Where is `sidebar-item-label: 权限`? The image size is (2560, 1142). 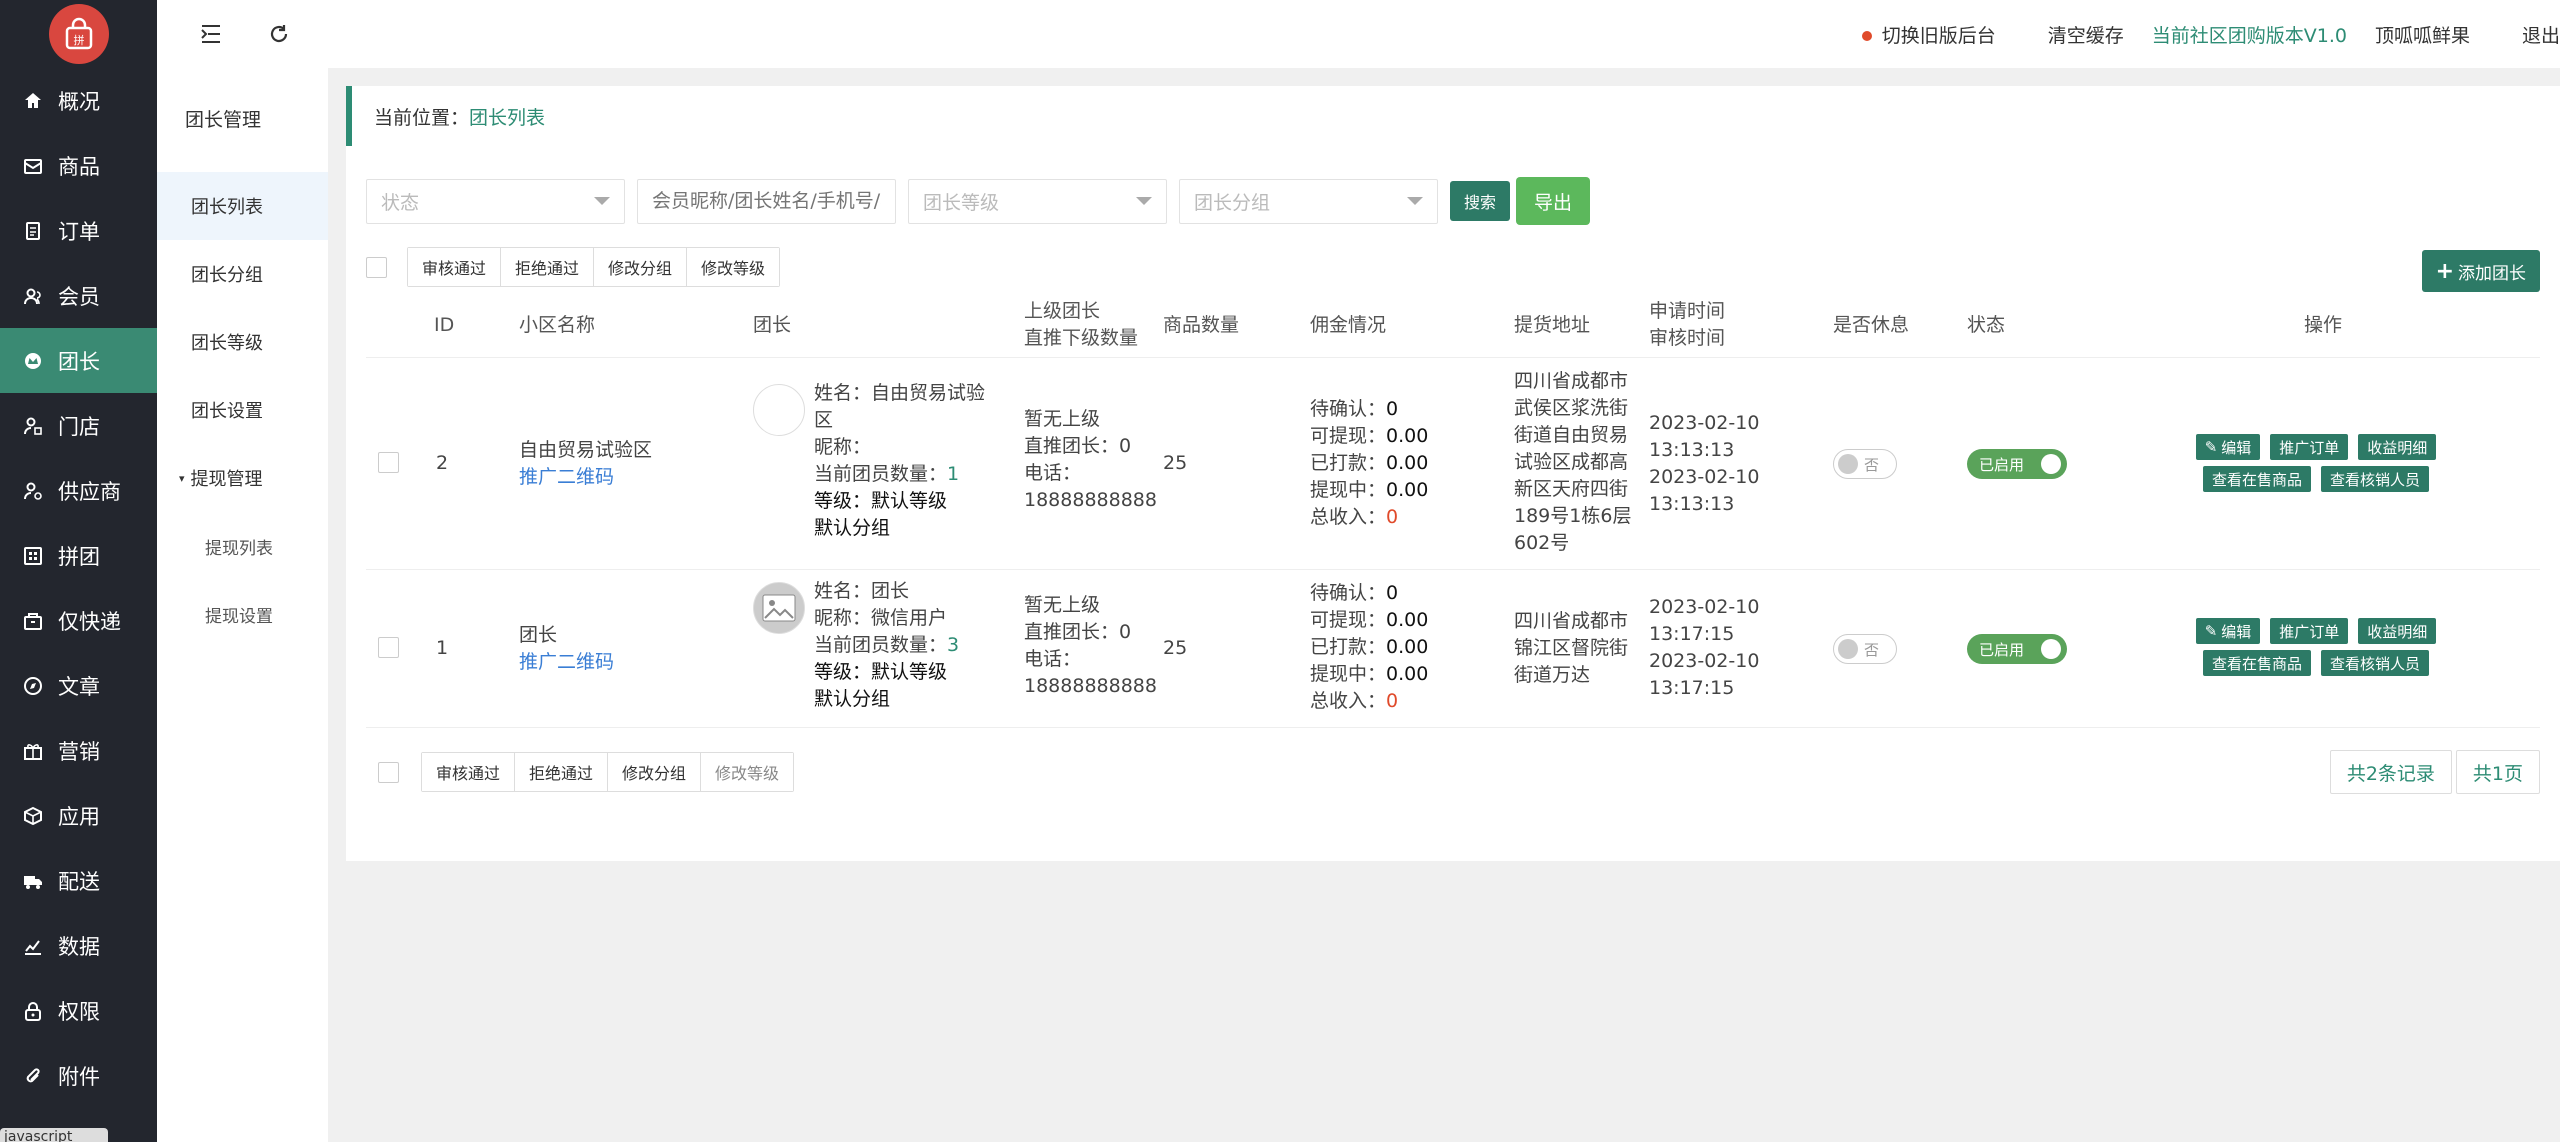
sidebar-item-label: 权限 is located at coordinates (79, 1011).